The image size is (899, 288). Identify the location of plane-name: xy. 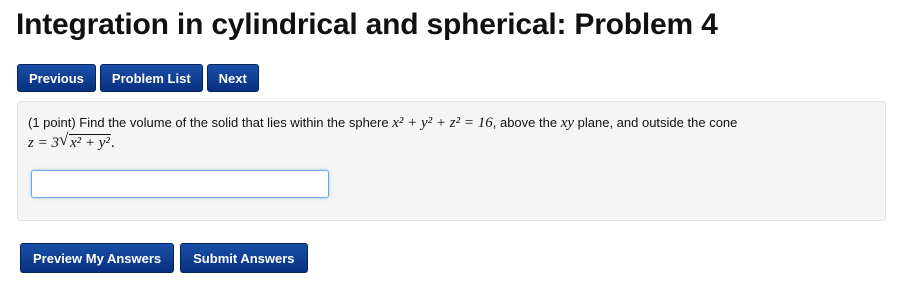
(567, 123).